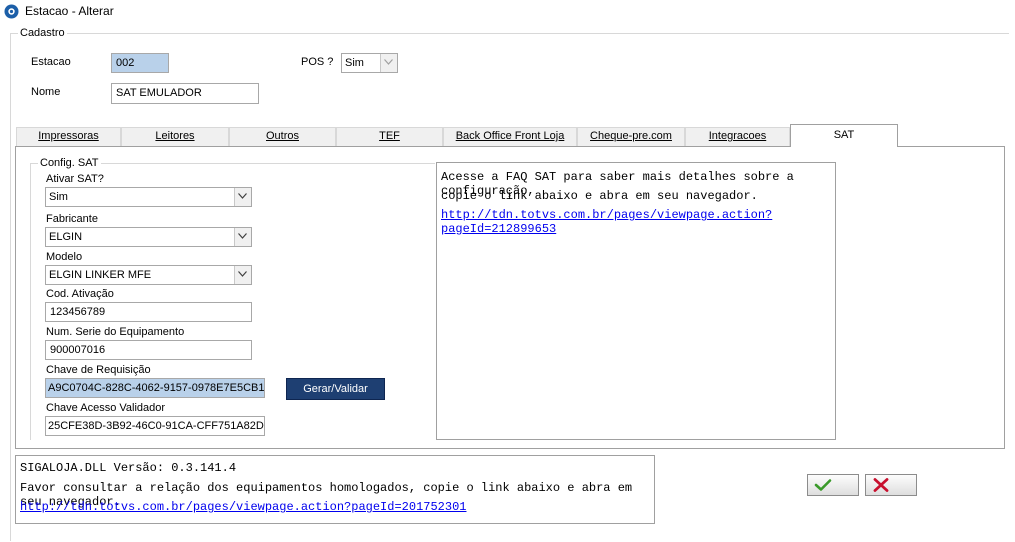 The image size is (1015, 542). I want to click on confirm-button, so click(833, 485).